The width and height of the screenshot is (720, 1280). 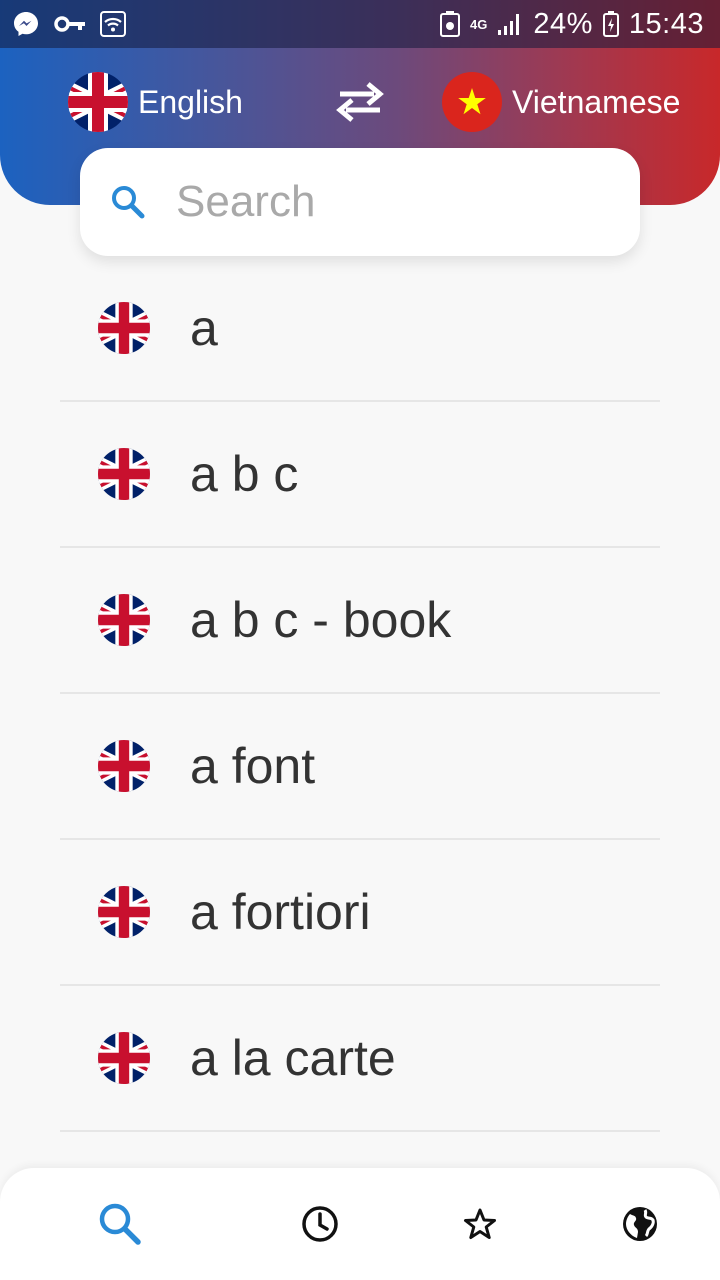 I want to click on source-language-selector: English, so click(x=155, y=102).